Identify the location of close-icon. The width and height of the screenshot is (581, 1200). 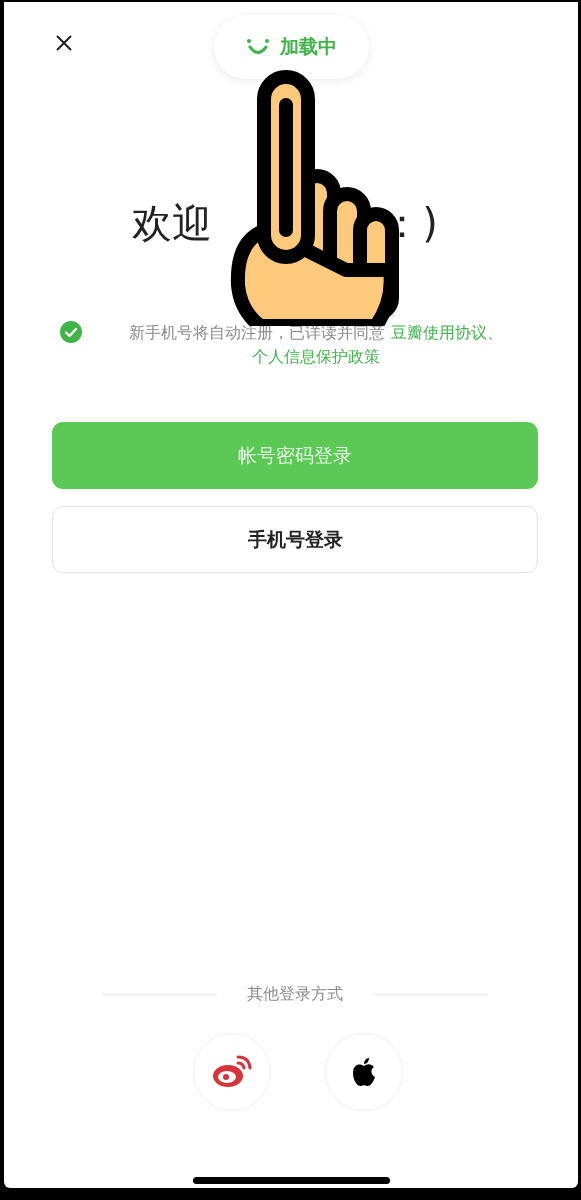
(64, 43).